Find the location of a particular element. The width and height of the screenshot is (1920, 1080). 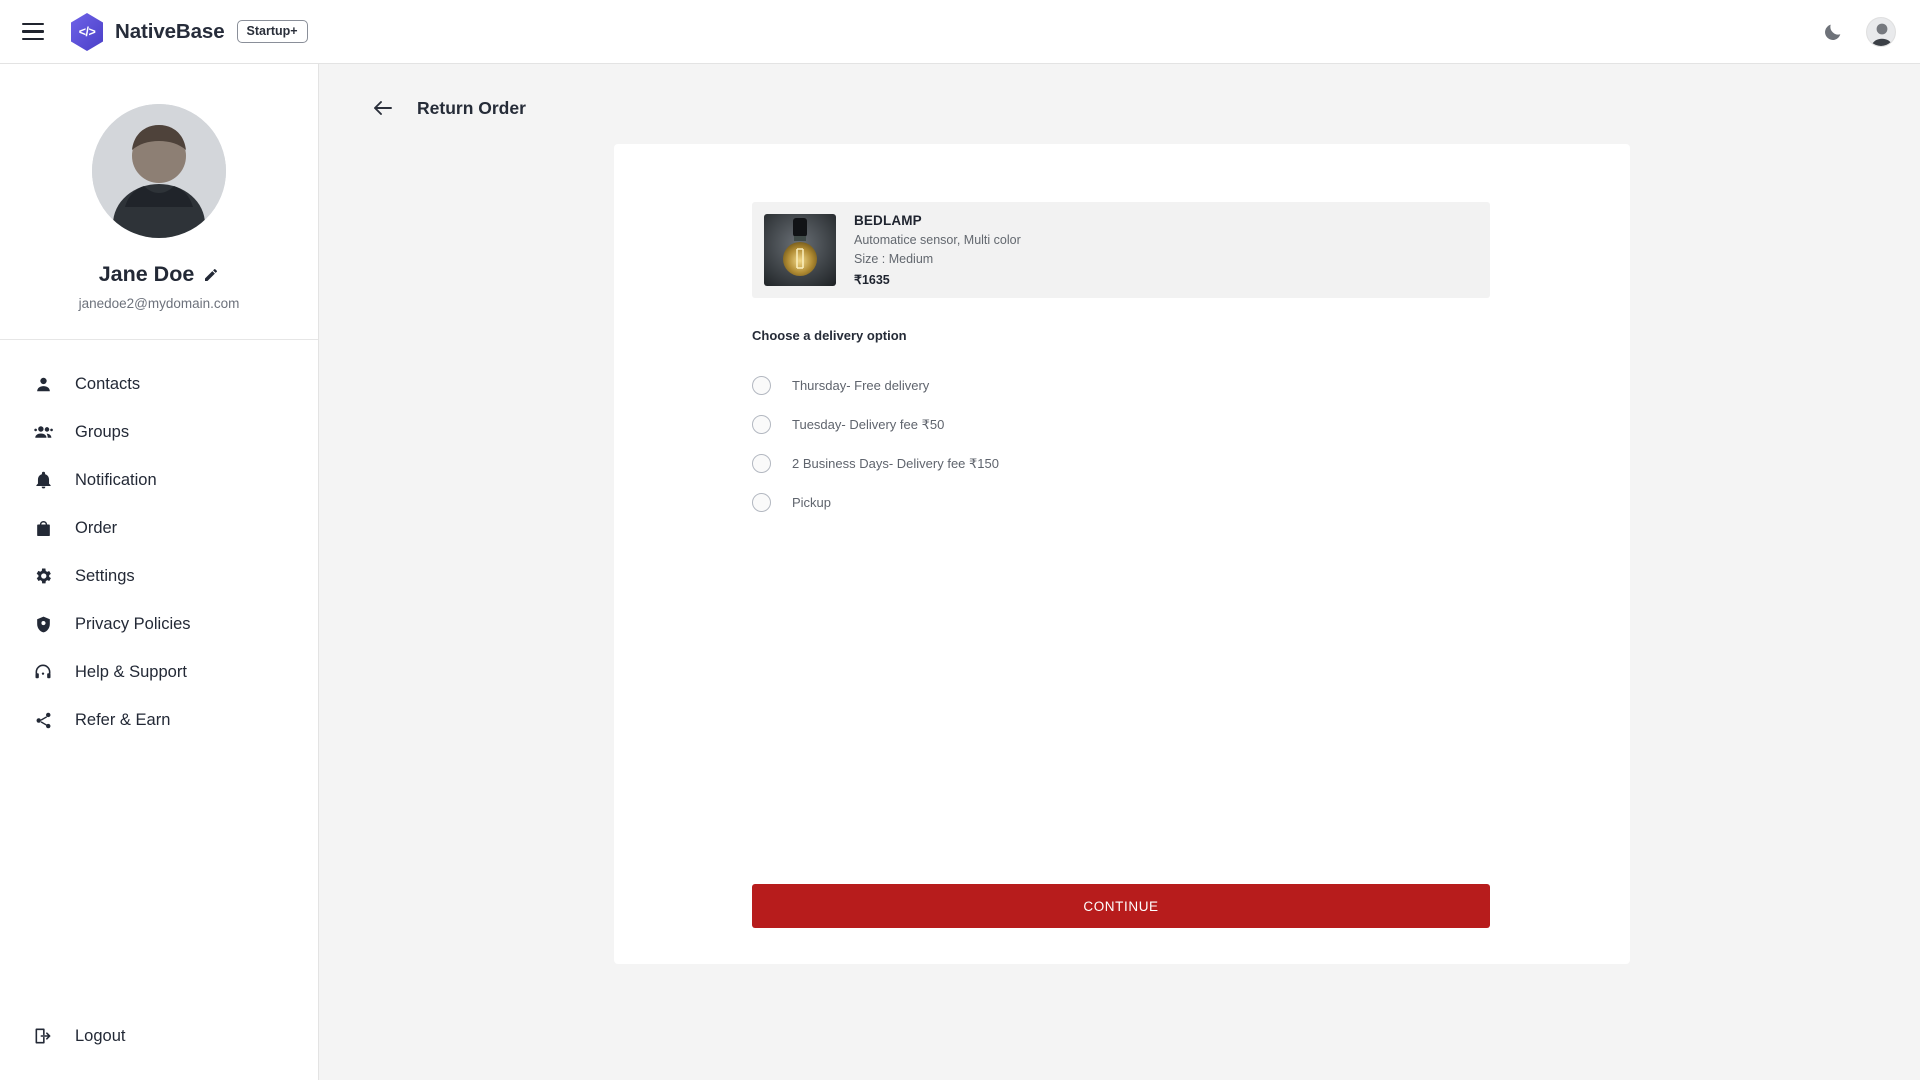

shopping-bag-icon is located at coordinates (43, 528).